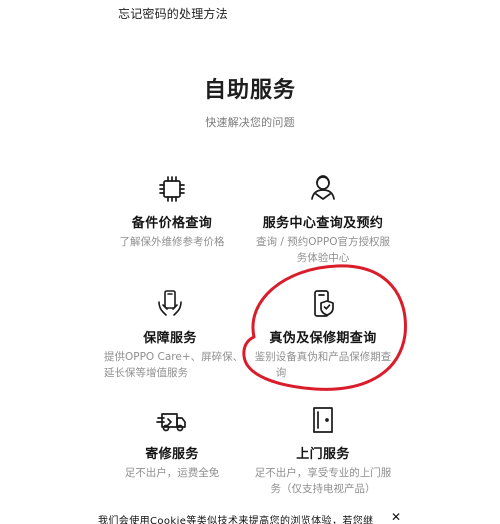 The image size is (500, 524). I want to click on cookie-notice-bar: 我们会使用Cookie等类似技术来提高您的浏览体验，若您继 ✕, so click(250, 516).